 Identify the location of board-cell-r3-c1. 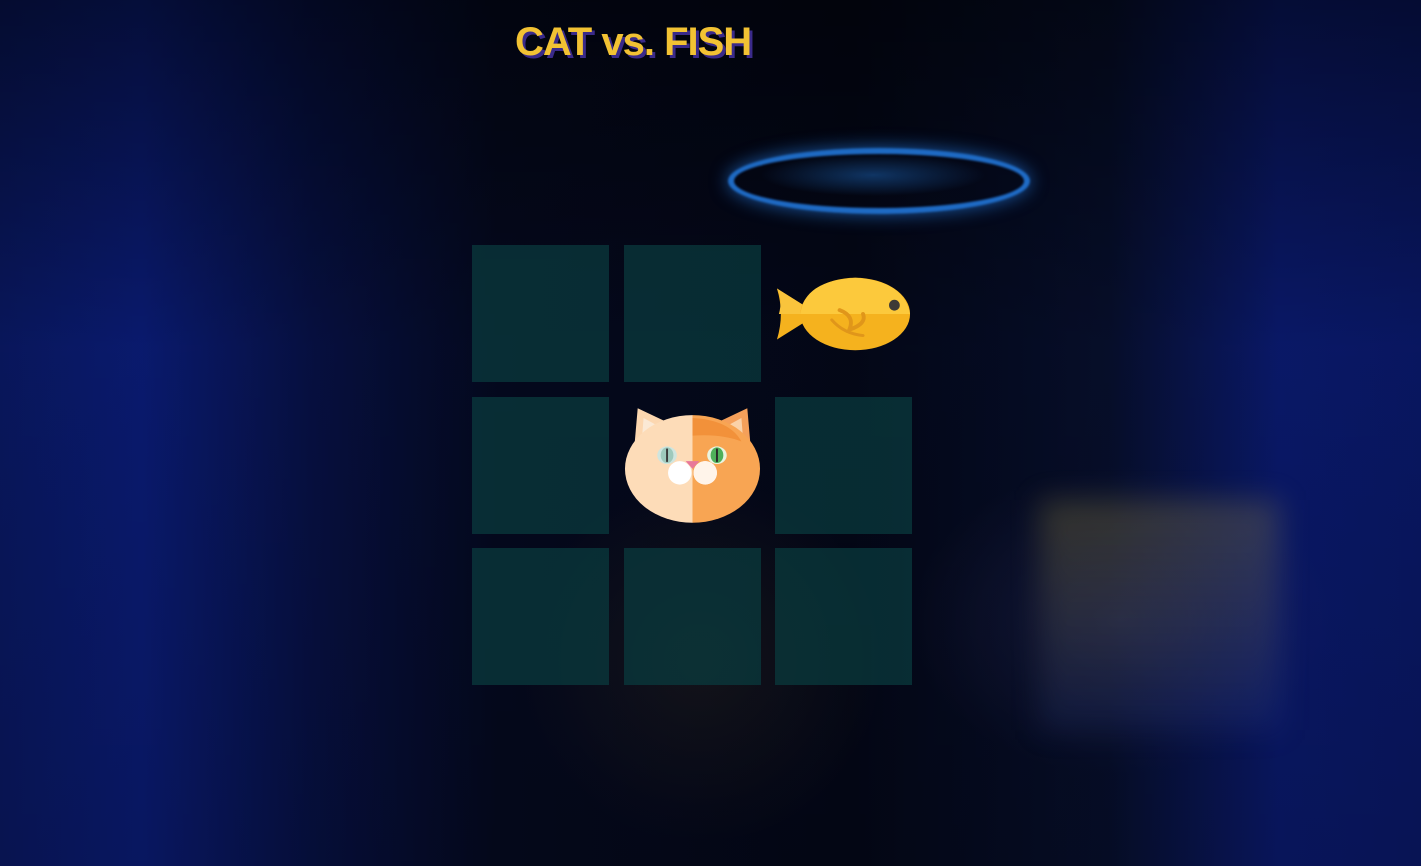
(540, 616).